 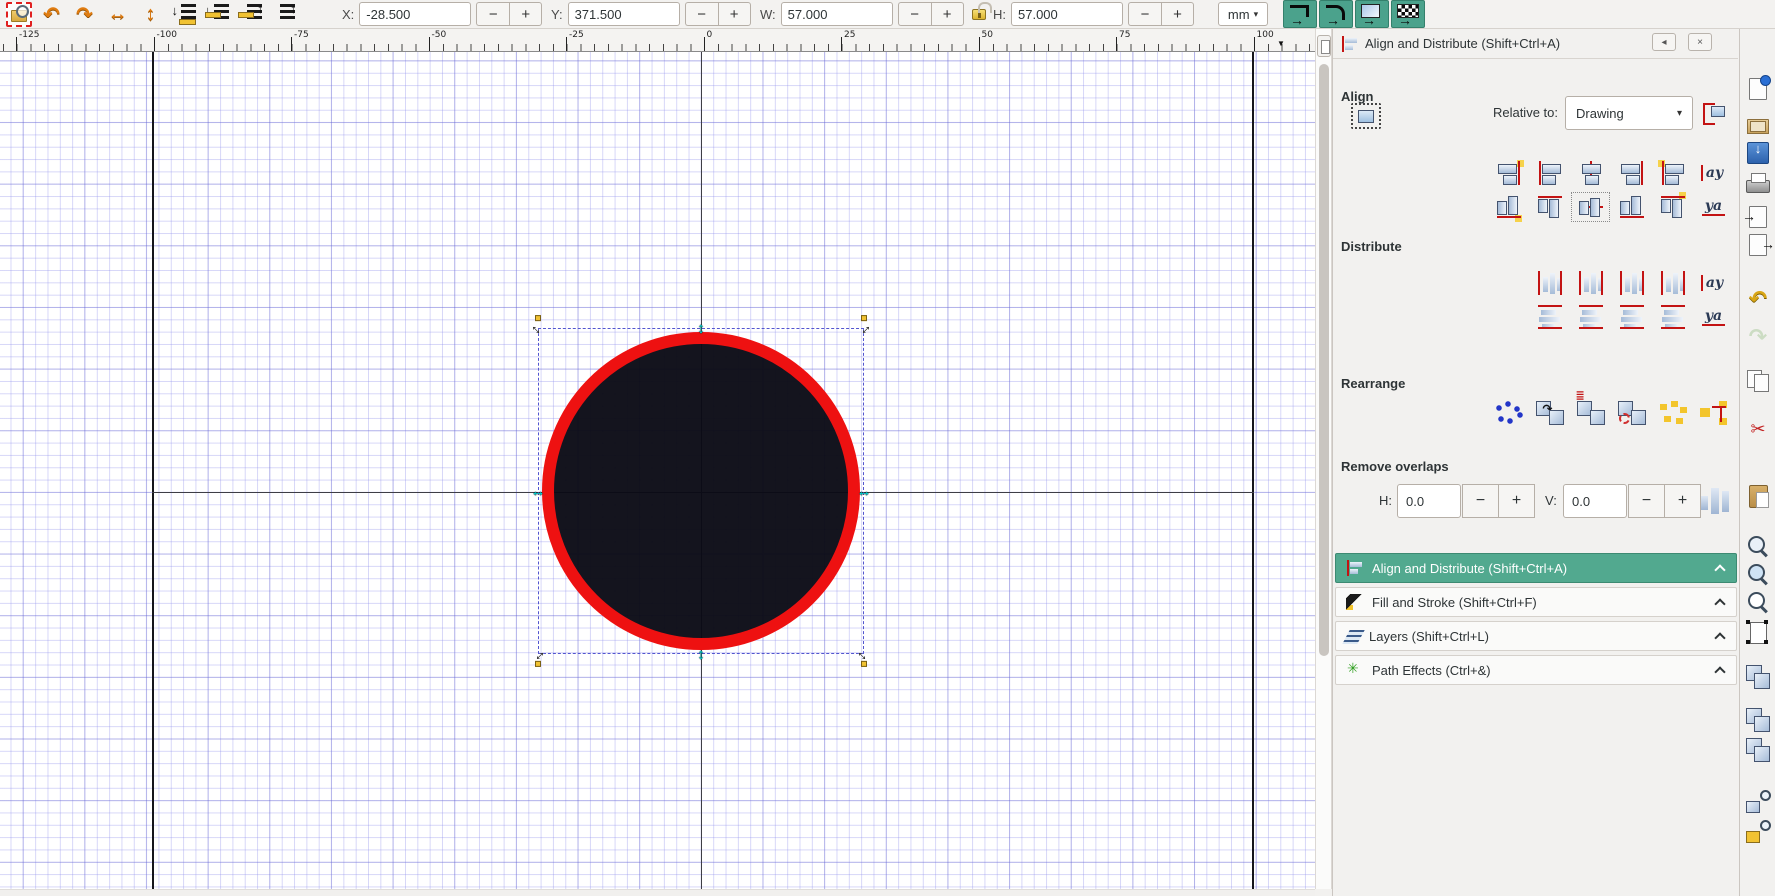 I want to click on scale-handle-left: ↔, so click(x=538, y=491).